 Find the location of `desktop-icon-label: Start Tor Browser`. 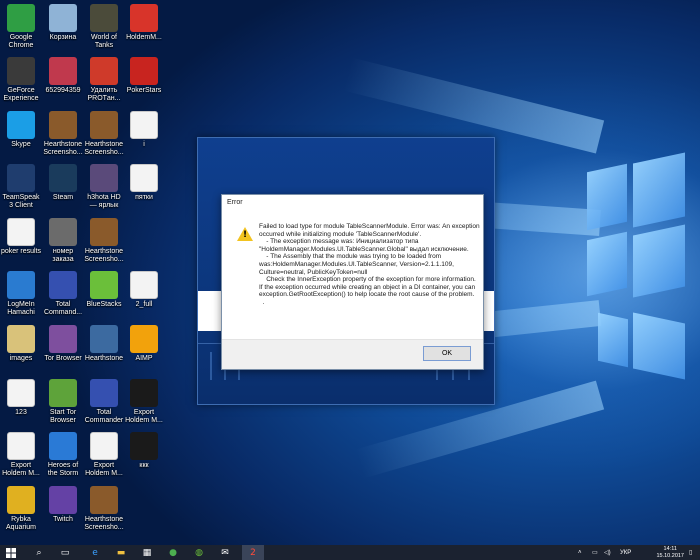

desktop-icon-label: Start Tor Browser is located at coordinates (63, 416).